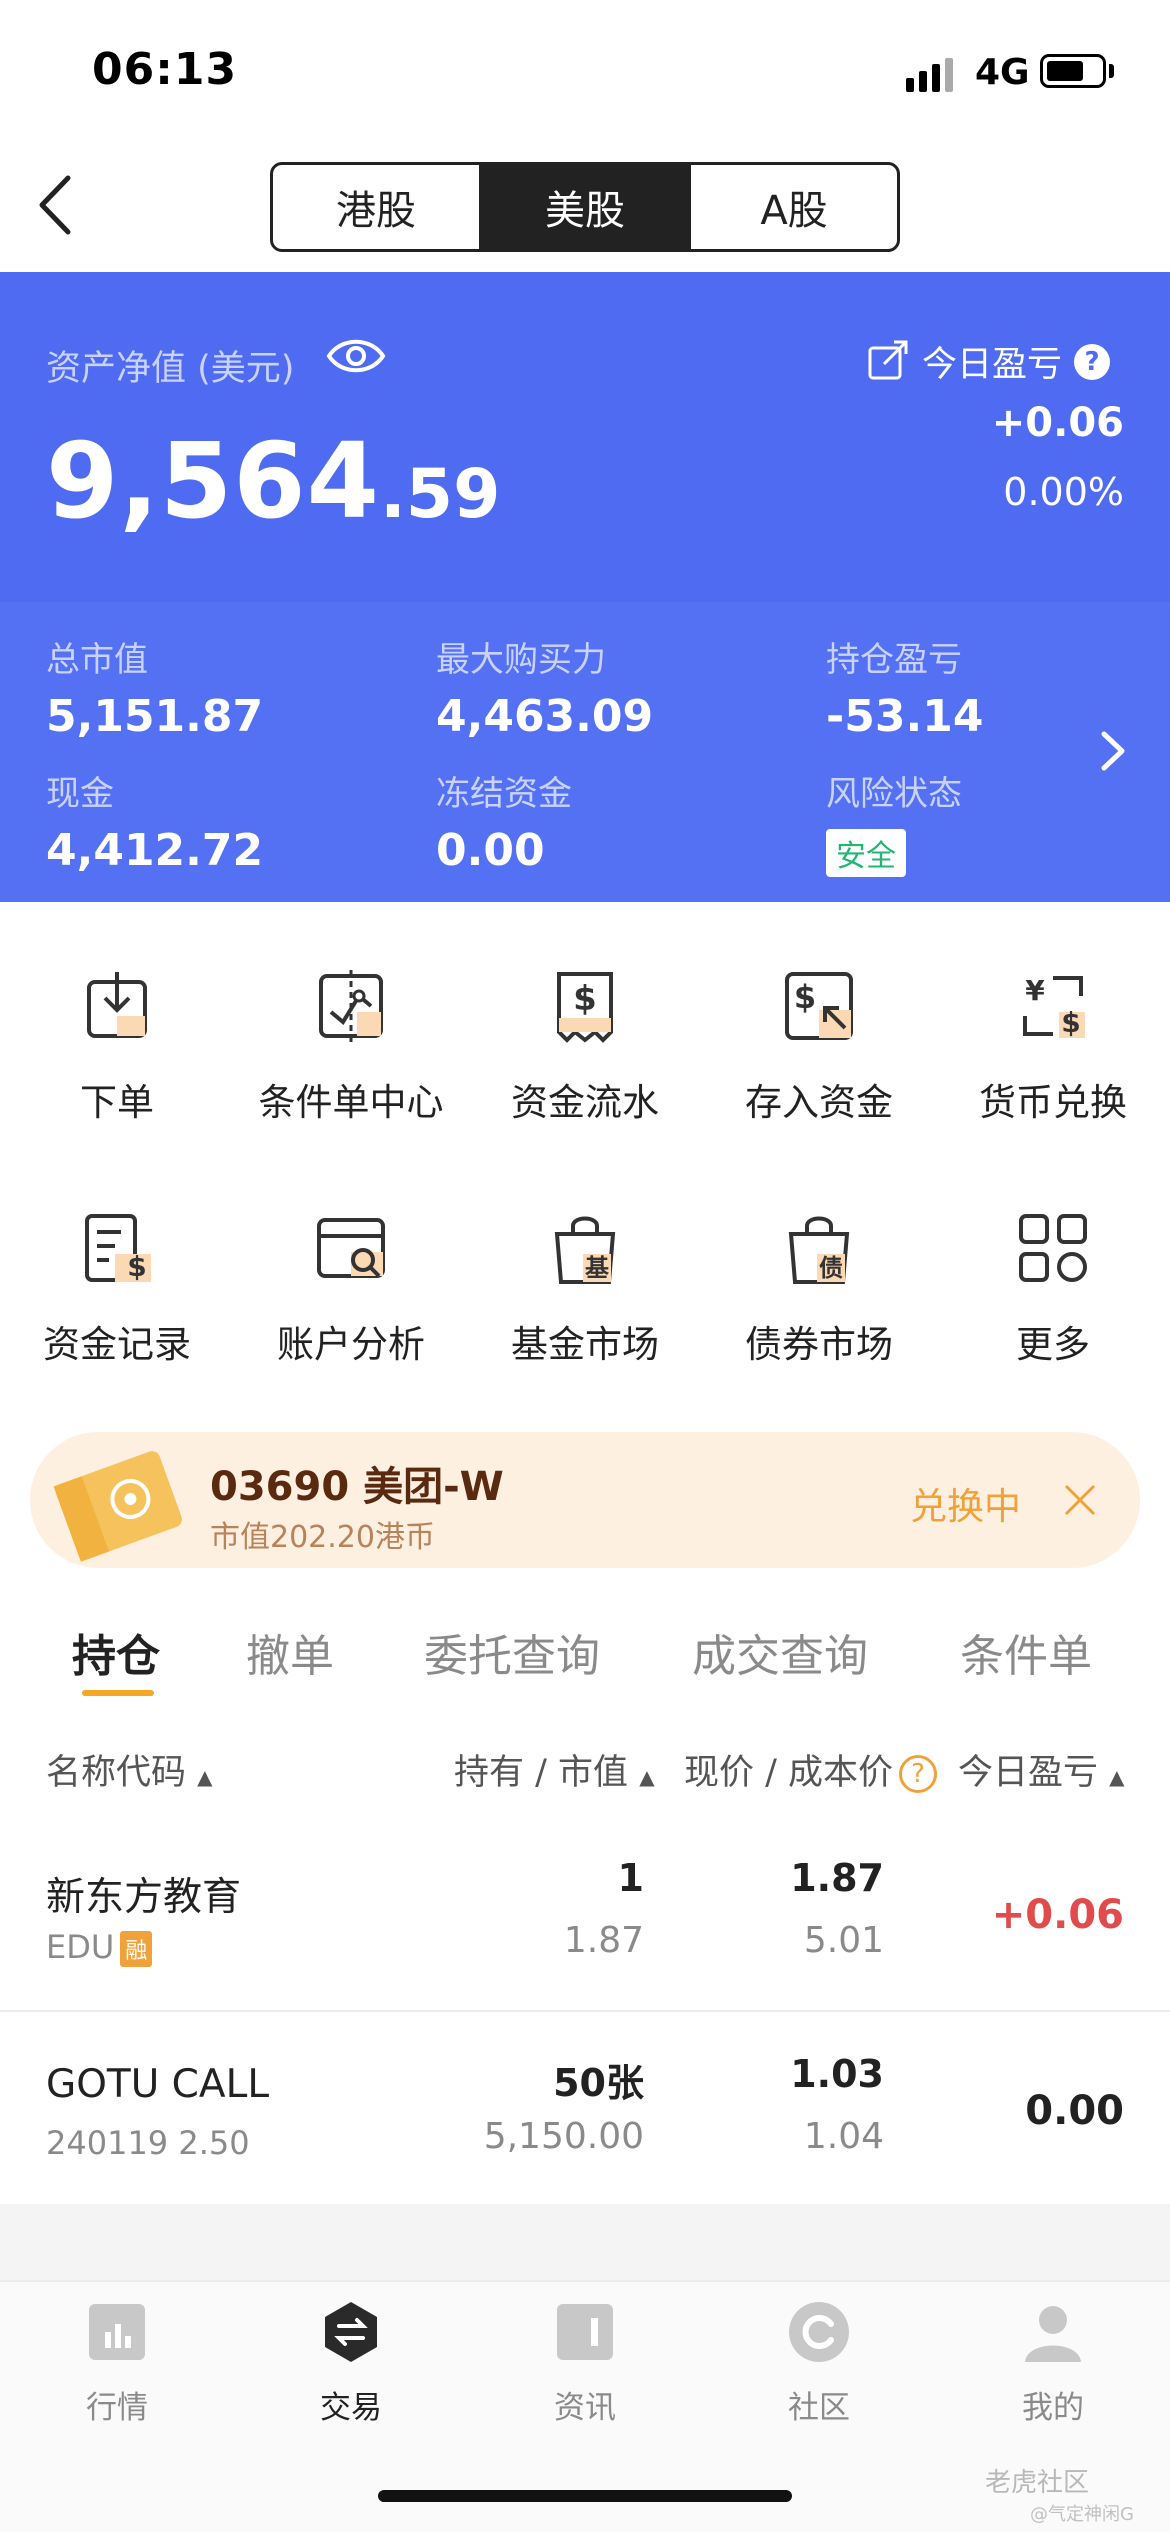 The width and height of the screenshot is (1170, 2532). Describe the element at coordinates (351, 2363) in the screenshot. I see `nav-trade: 交易` at that location.